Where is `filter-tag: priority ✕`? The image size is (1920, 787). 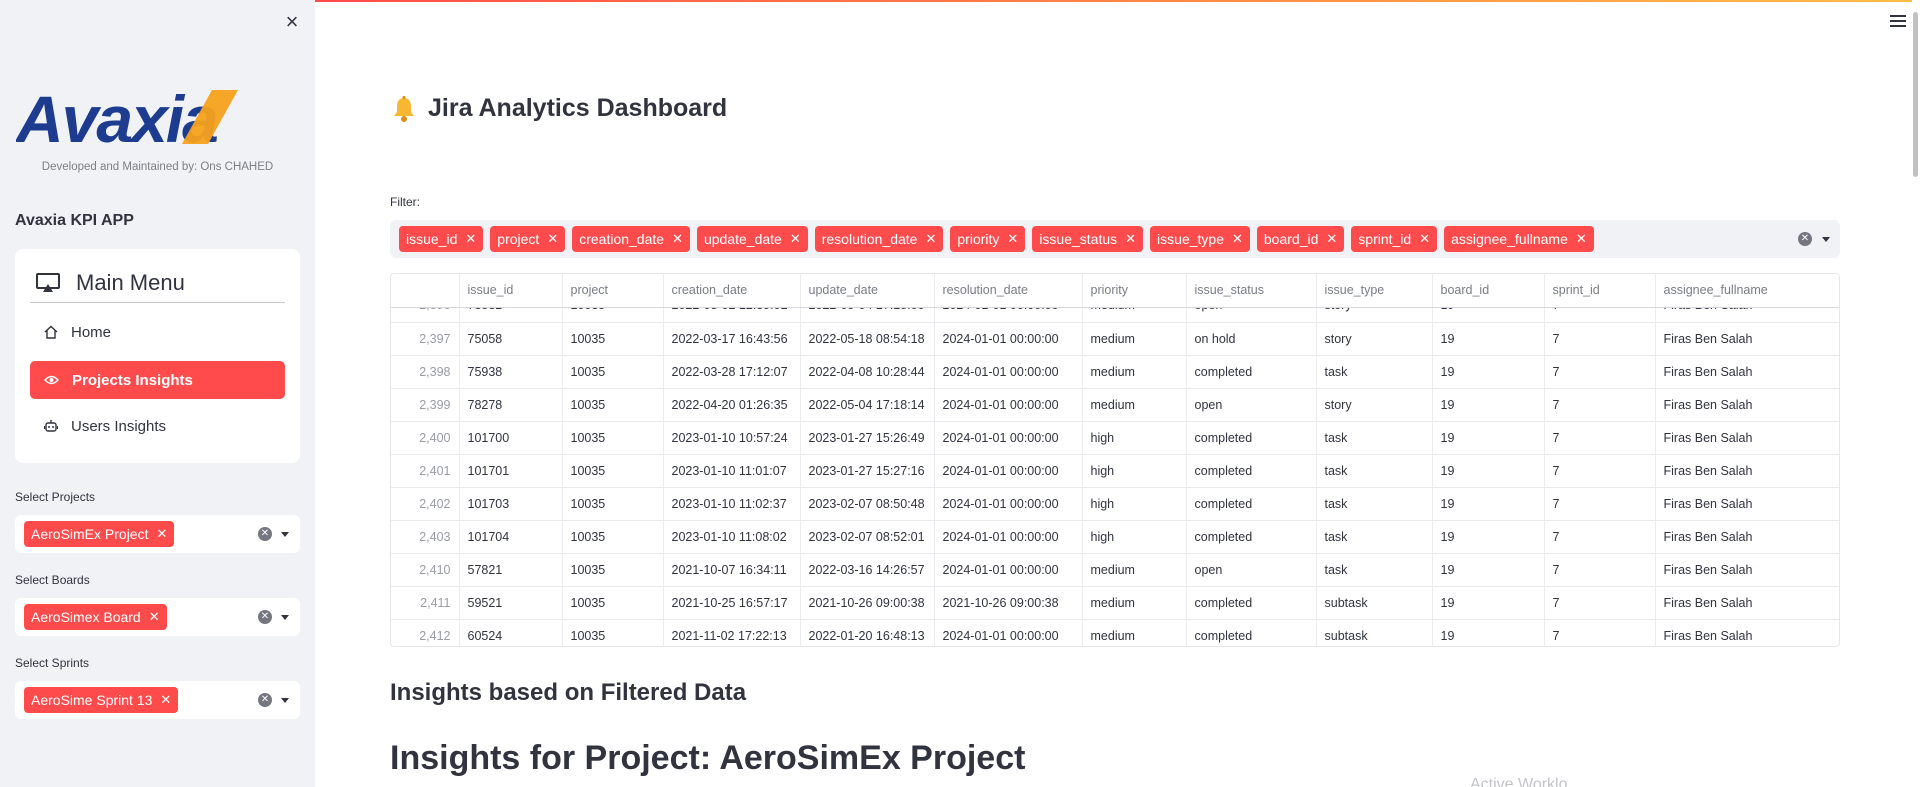
filter-tag: priority ✕ is located at coordinates (988, 239).